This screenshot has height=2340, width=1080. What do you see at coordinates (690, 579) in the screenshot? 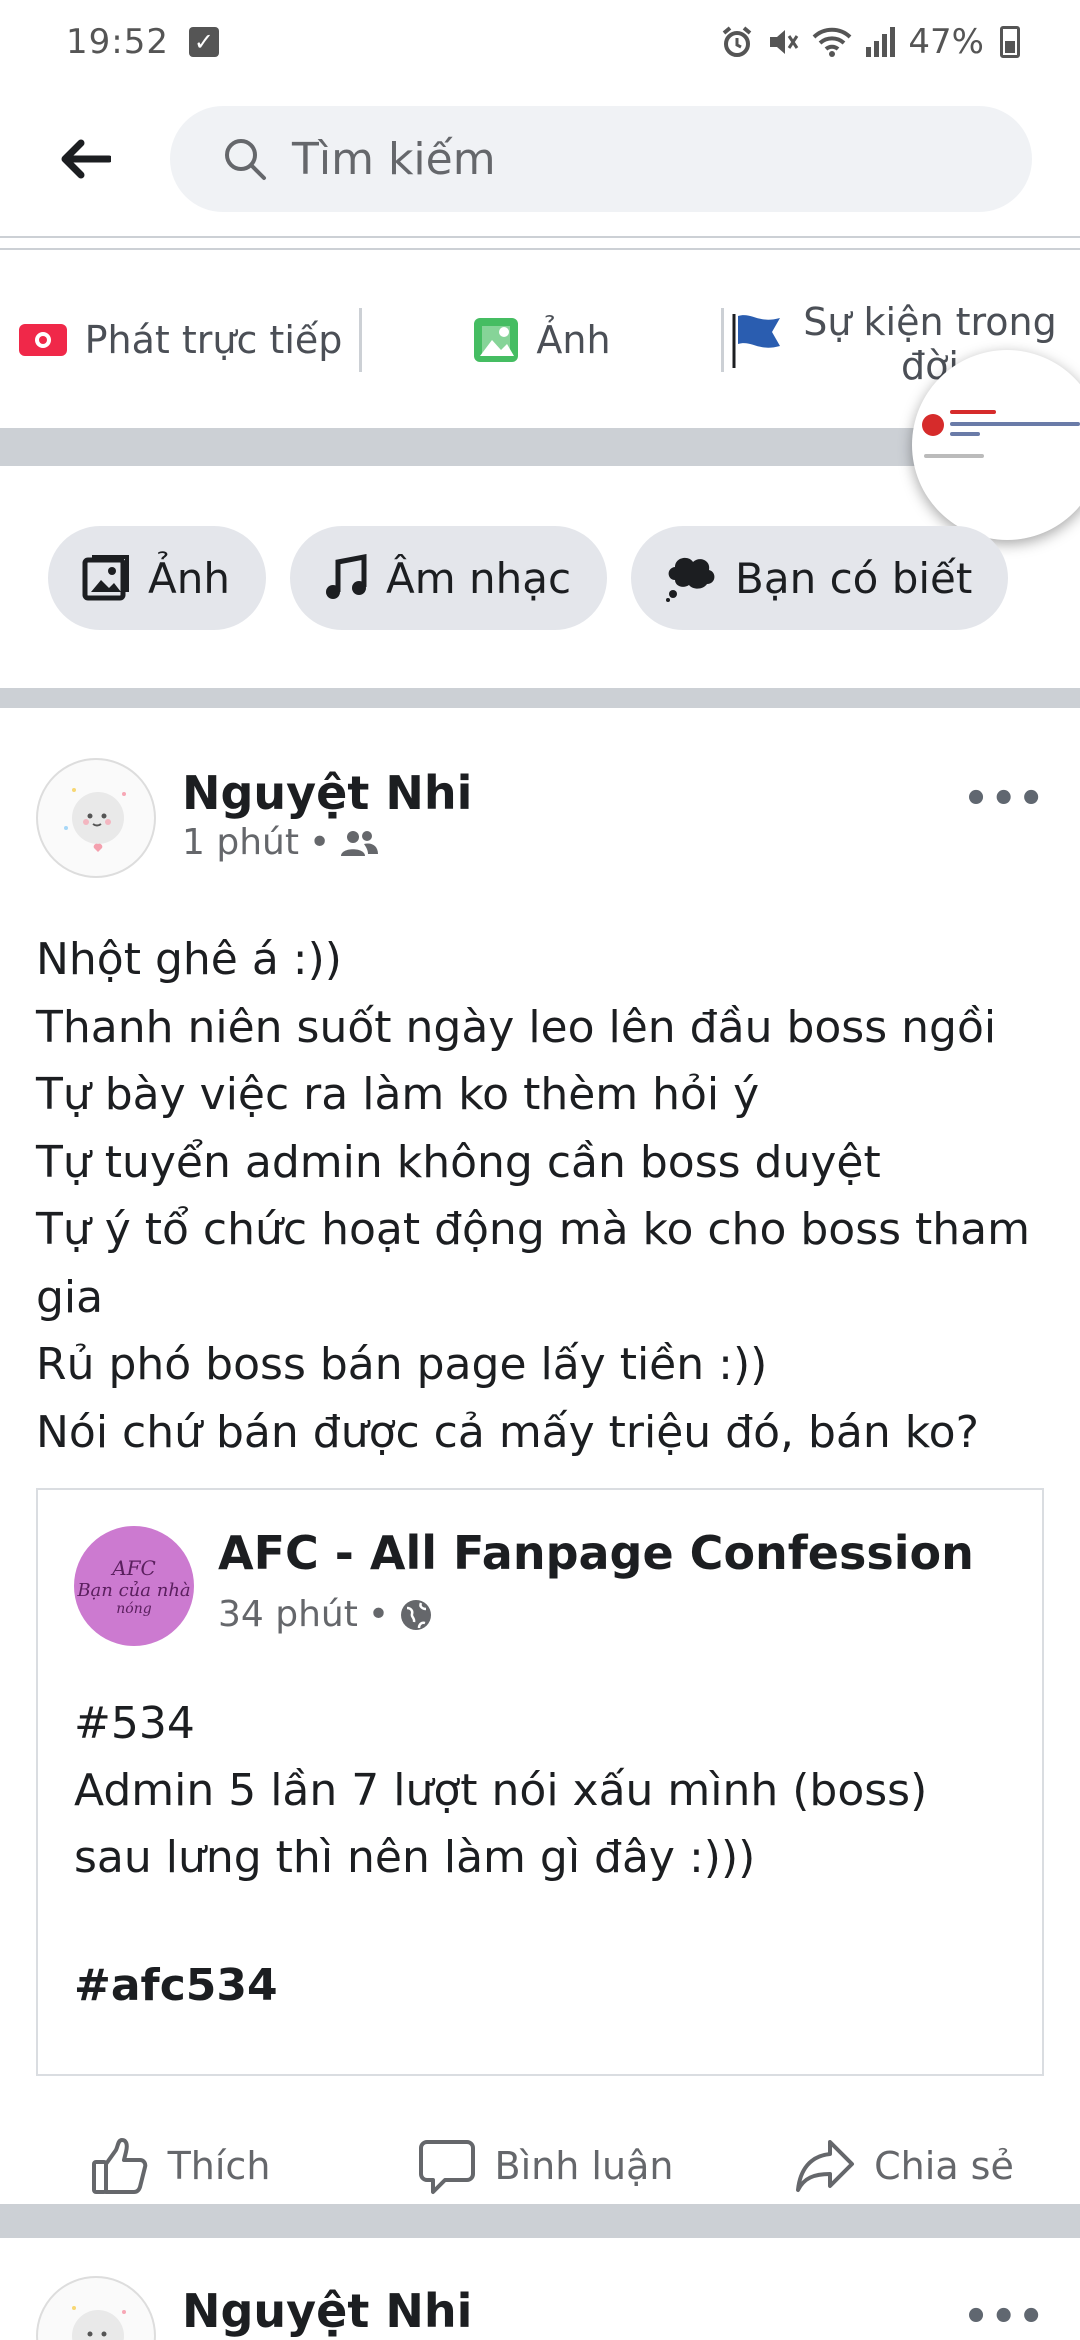
I see `thought-bubble-icon` at bounding box center [690, 579].